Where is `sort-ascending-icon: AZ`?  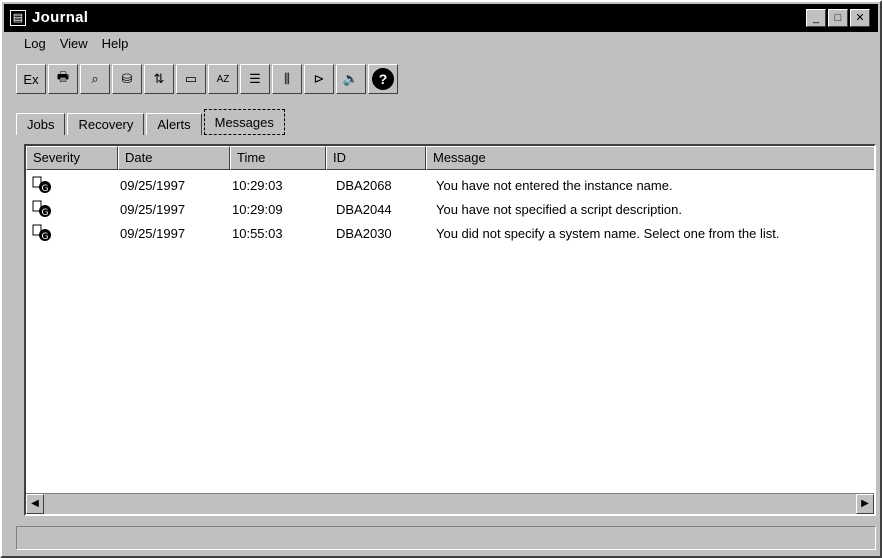
sort-ascending-icon: AZ is located at coordinates (223, 79).